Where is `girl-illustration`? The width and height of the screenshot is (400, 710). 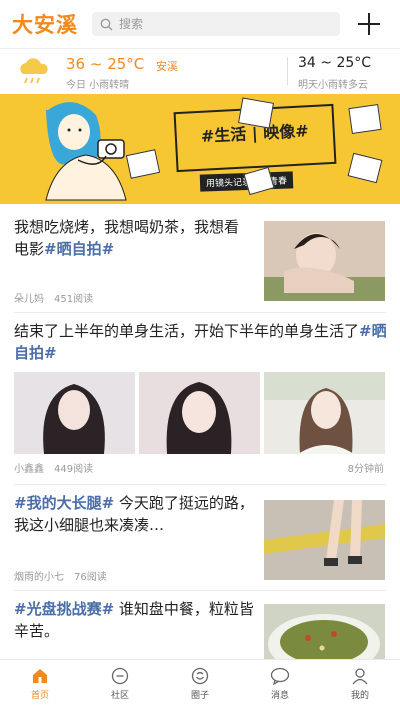 girl-illustration is located at coordinates (86, 151).